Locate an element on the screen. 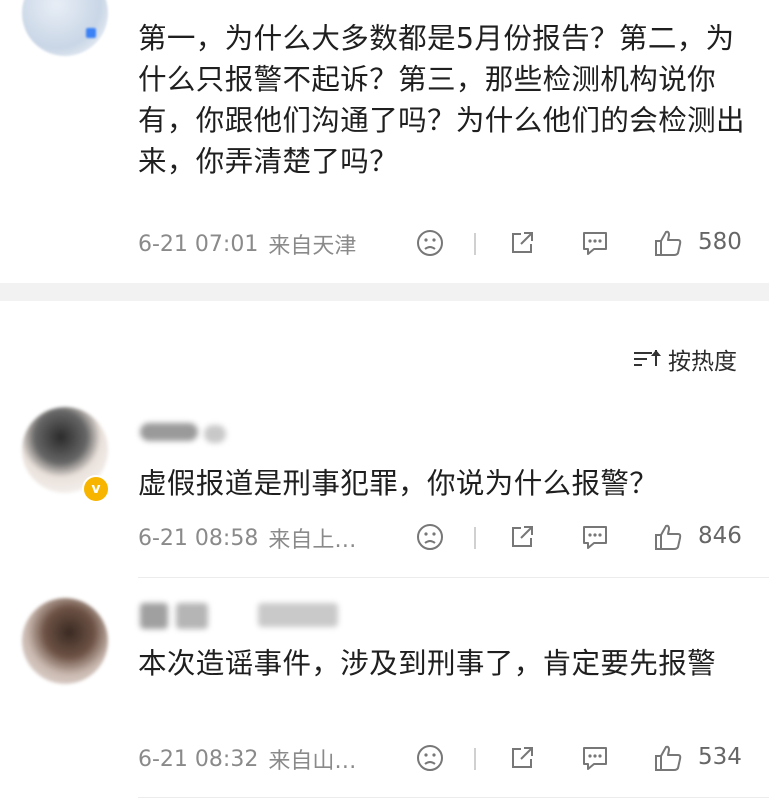  username-blurred-part is located at coordinates (192, 616).